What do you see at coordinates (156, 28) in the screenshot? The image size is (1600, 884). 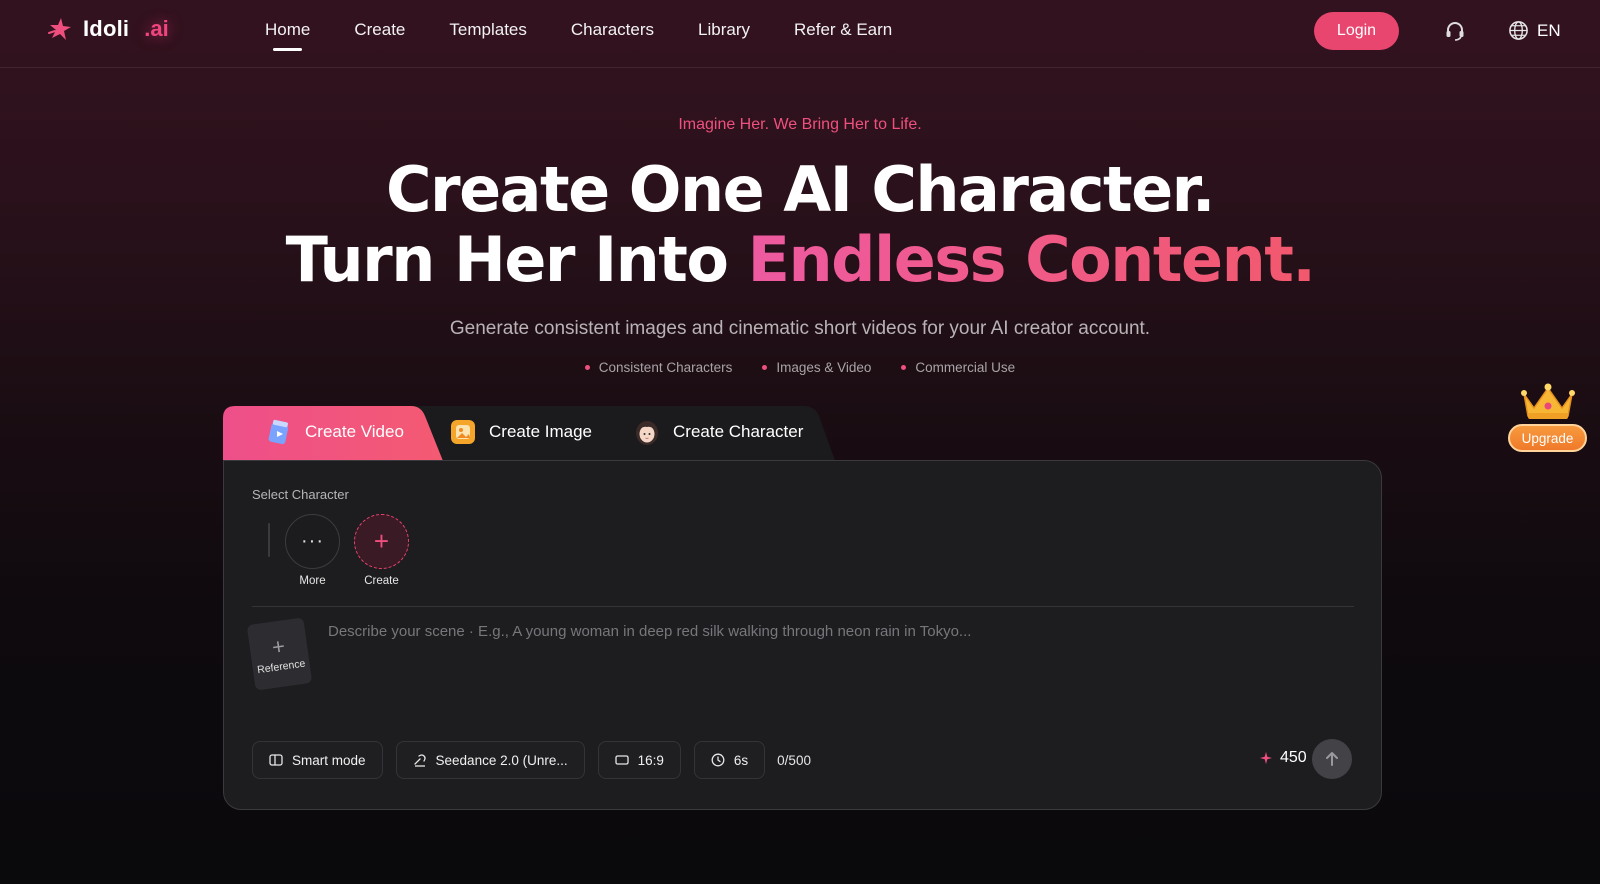 I see `brand-suffix: .ai` at bounding box center [156, 28].